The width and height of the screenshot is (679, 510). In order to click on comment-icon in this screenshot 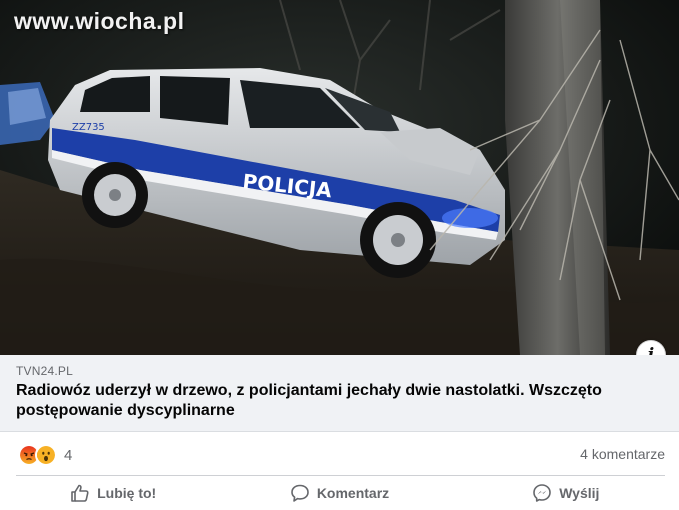, I will do `click(300, 493)`.